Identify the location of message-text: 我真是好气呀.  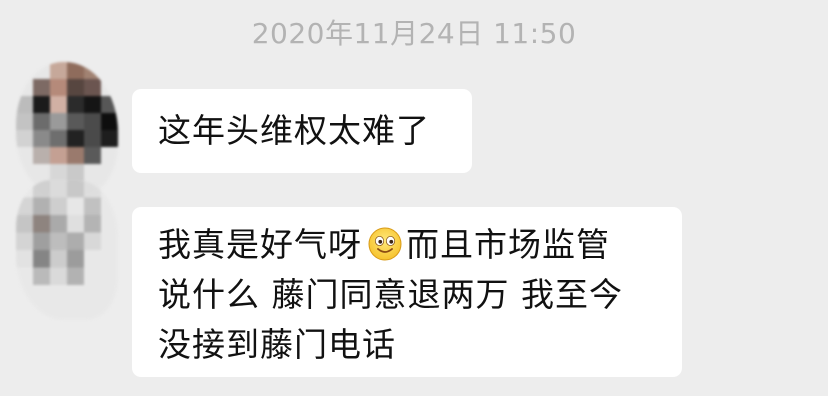
(260, 244).